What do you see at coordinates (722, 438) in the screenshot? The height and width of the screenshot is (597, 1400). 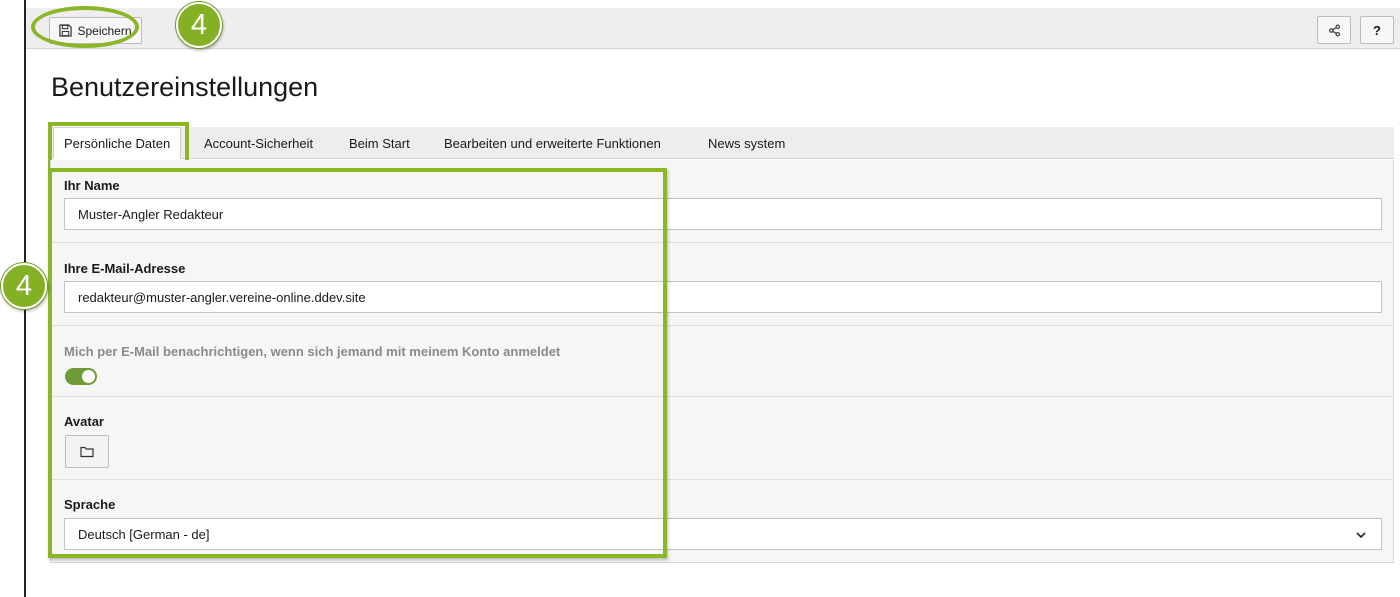 I see `avatar-field-row: Avatar` at bounding box center [722, 438].